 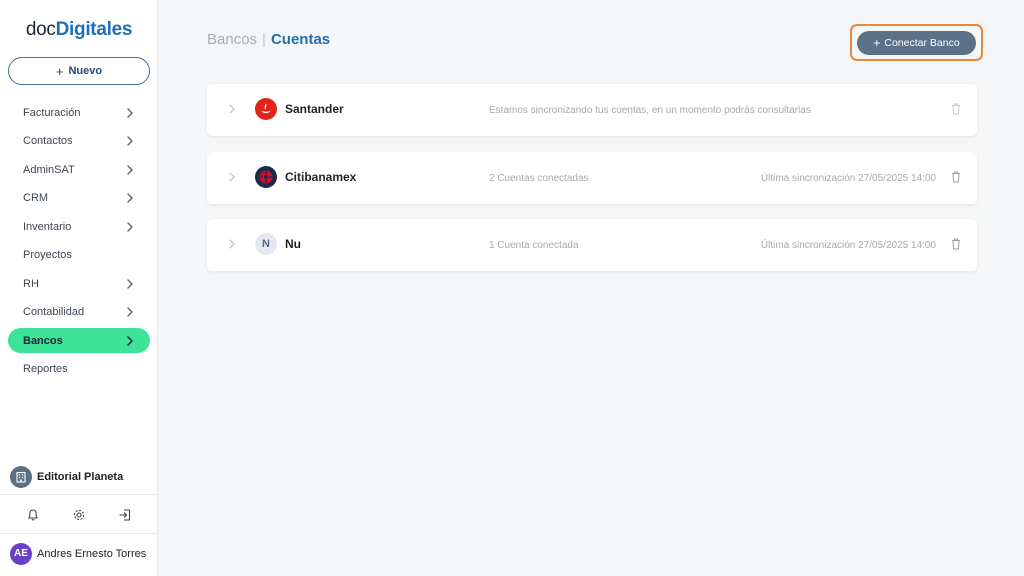 What do you see at coordinates (321, 177) in the screenshot?
I see `bank-name: Citibanamex` at bounding box center [321, 177].